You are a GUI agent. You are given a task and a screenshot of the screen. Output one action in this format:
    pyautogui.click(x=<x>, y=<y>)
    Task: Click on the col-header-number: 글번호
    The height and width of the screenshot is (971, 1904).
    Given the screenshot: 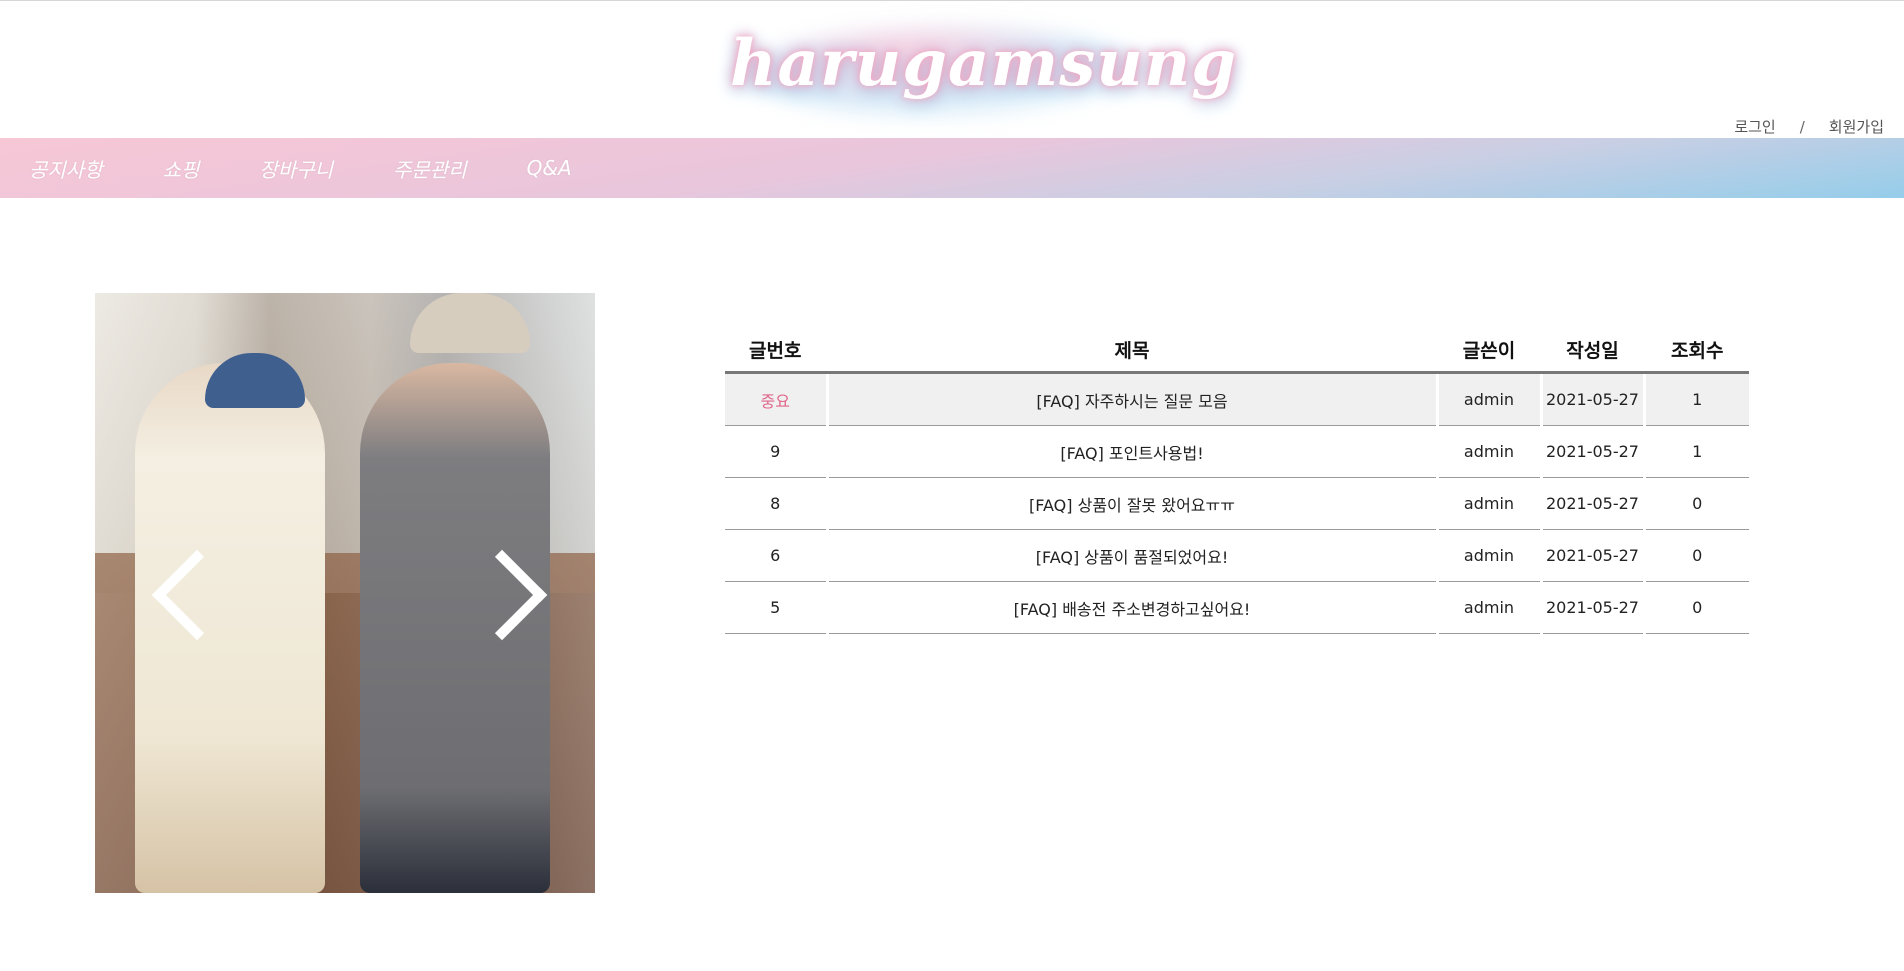 What is the action you would take?
    pyautogui.click(x=776, y=350)
    